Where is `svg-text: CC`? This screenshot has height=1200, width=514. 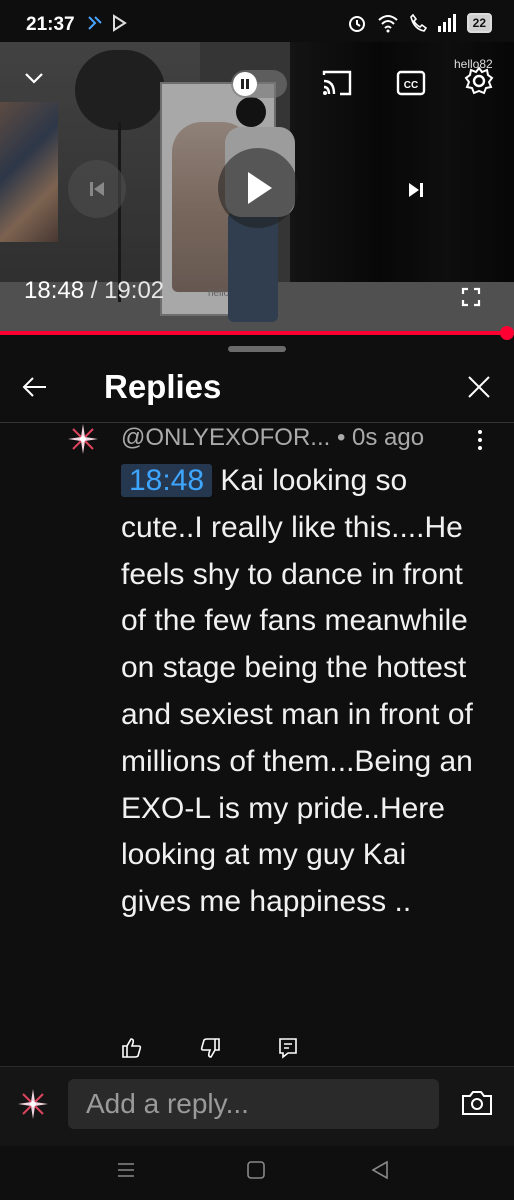
svg-text: CC is located at coordinates (411, 85).